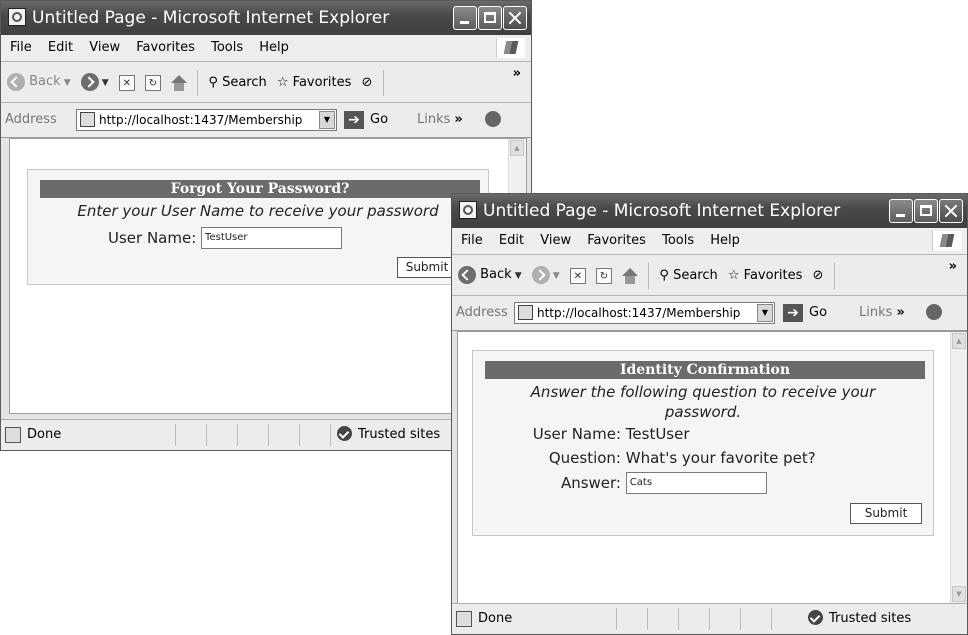  I want to click on go-arrow-icon: ➔, so click(354, 119).